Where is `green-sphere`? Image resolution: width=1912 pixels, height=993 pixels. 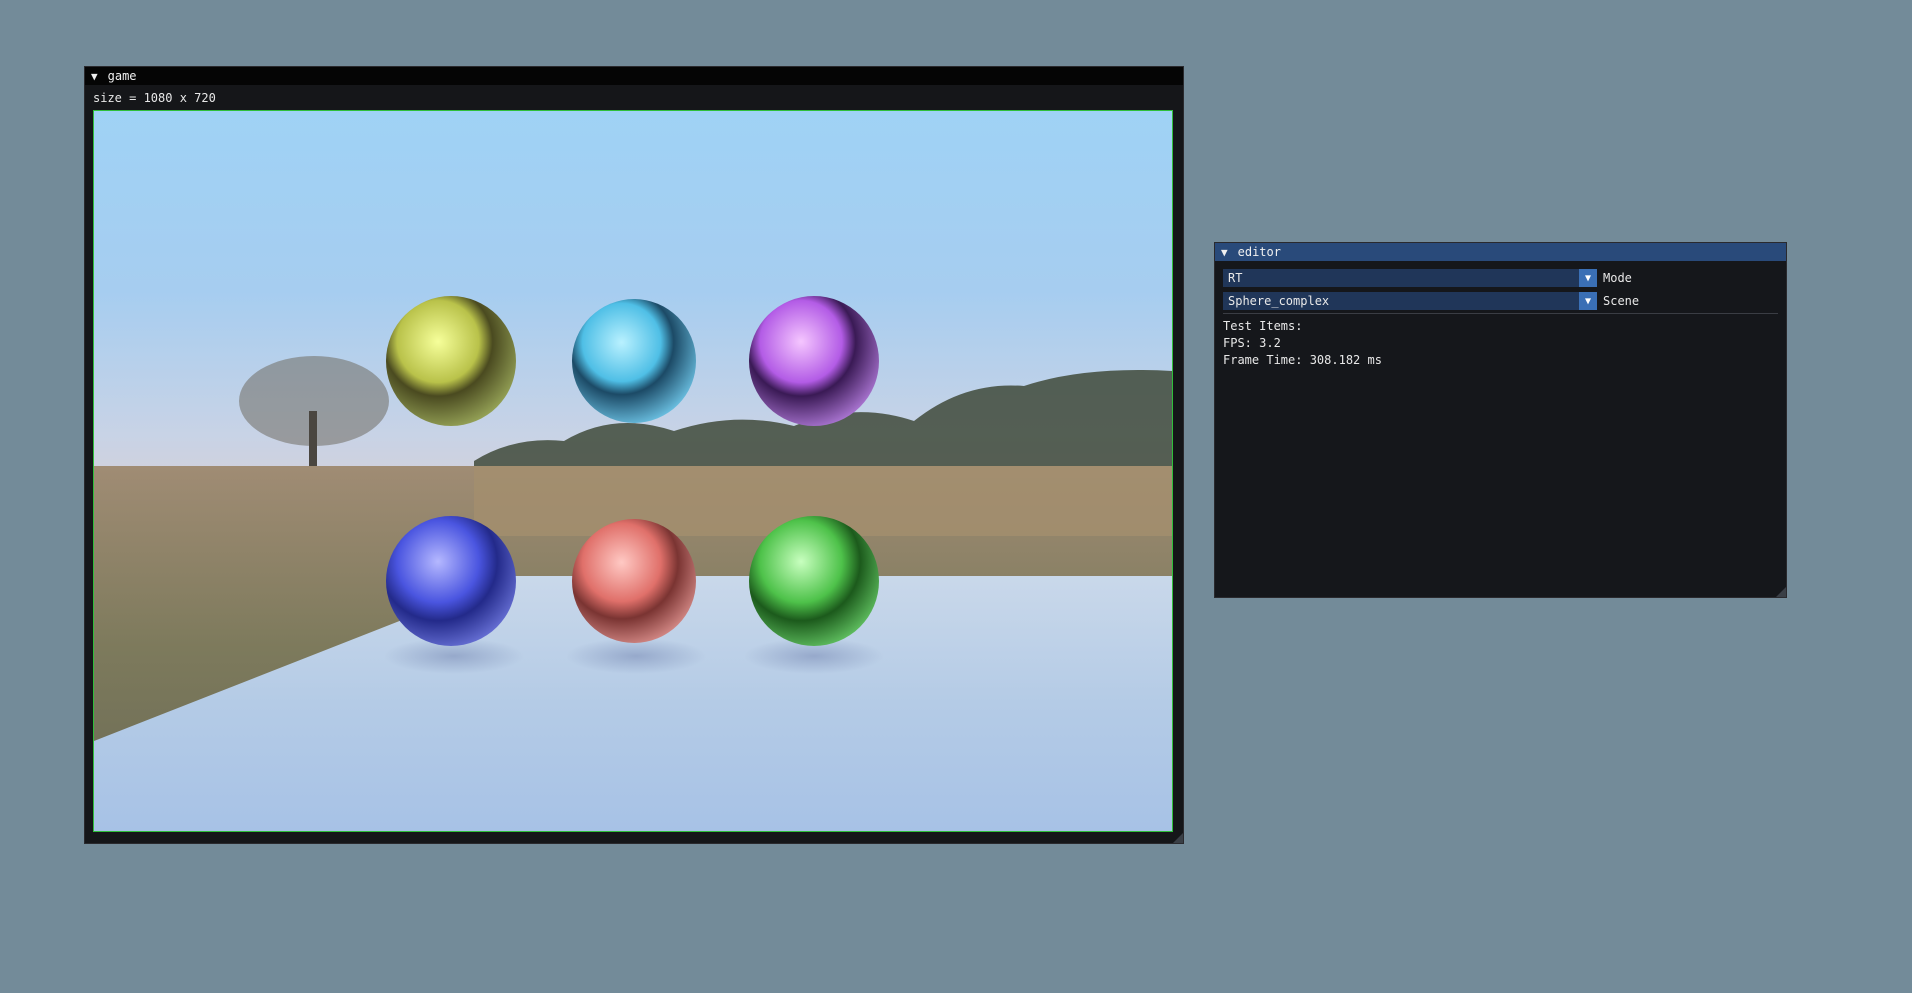 green-sphere is located at coordinates (814, 581).